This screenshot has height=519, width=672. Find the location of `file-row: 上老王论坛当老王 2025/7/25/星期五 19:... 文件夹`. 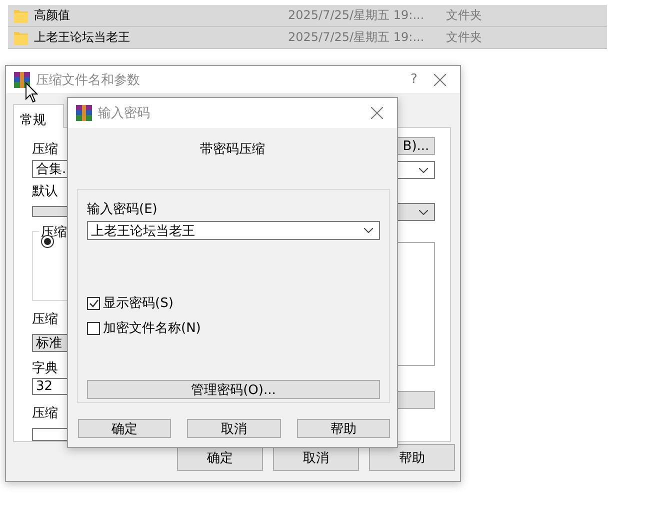

file-row: 上老王论坛当老王 2025/7/25/星期五 19:... 文件夹 is located at coordinates (307, 38).